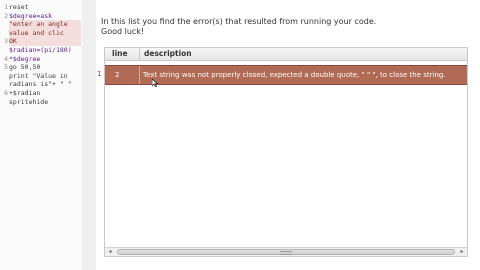 This screenshot has width=480, height=270. Describe the element at coordinates (45, 93) in the screenshot. I see `code-line: +$radian` at that location.